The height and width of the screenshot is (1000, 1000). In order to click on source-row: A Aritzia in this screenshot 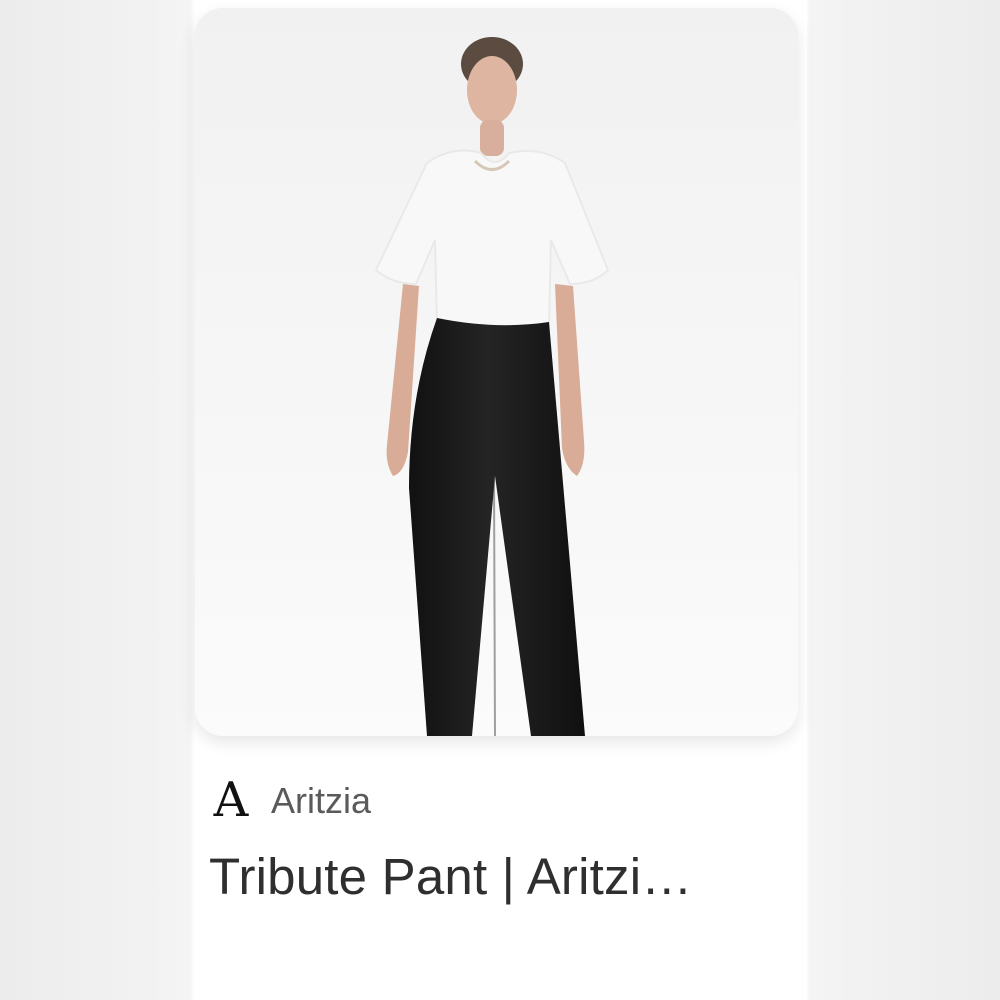, I will do `click(290, 801)`.